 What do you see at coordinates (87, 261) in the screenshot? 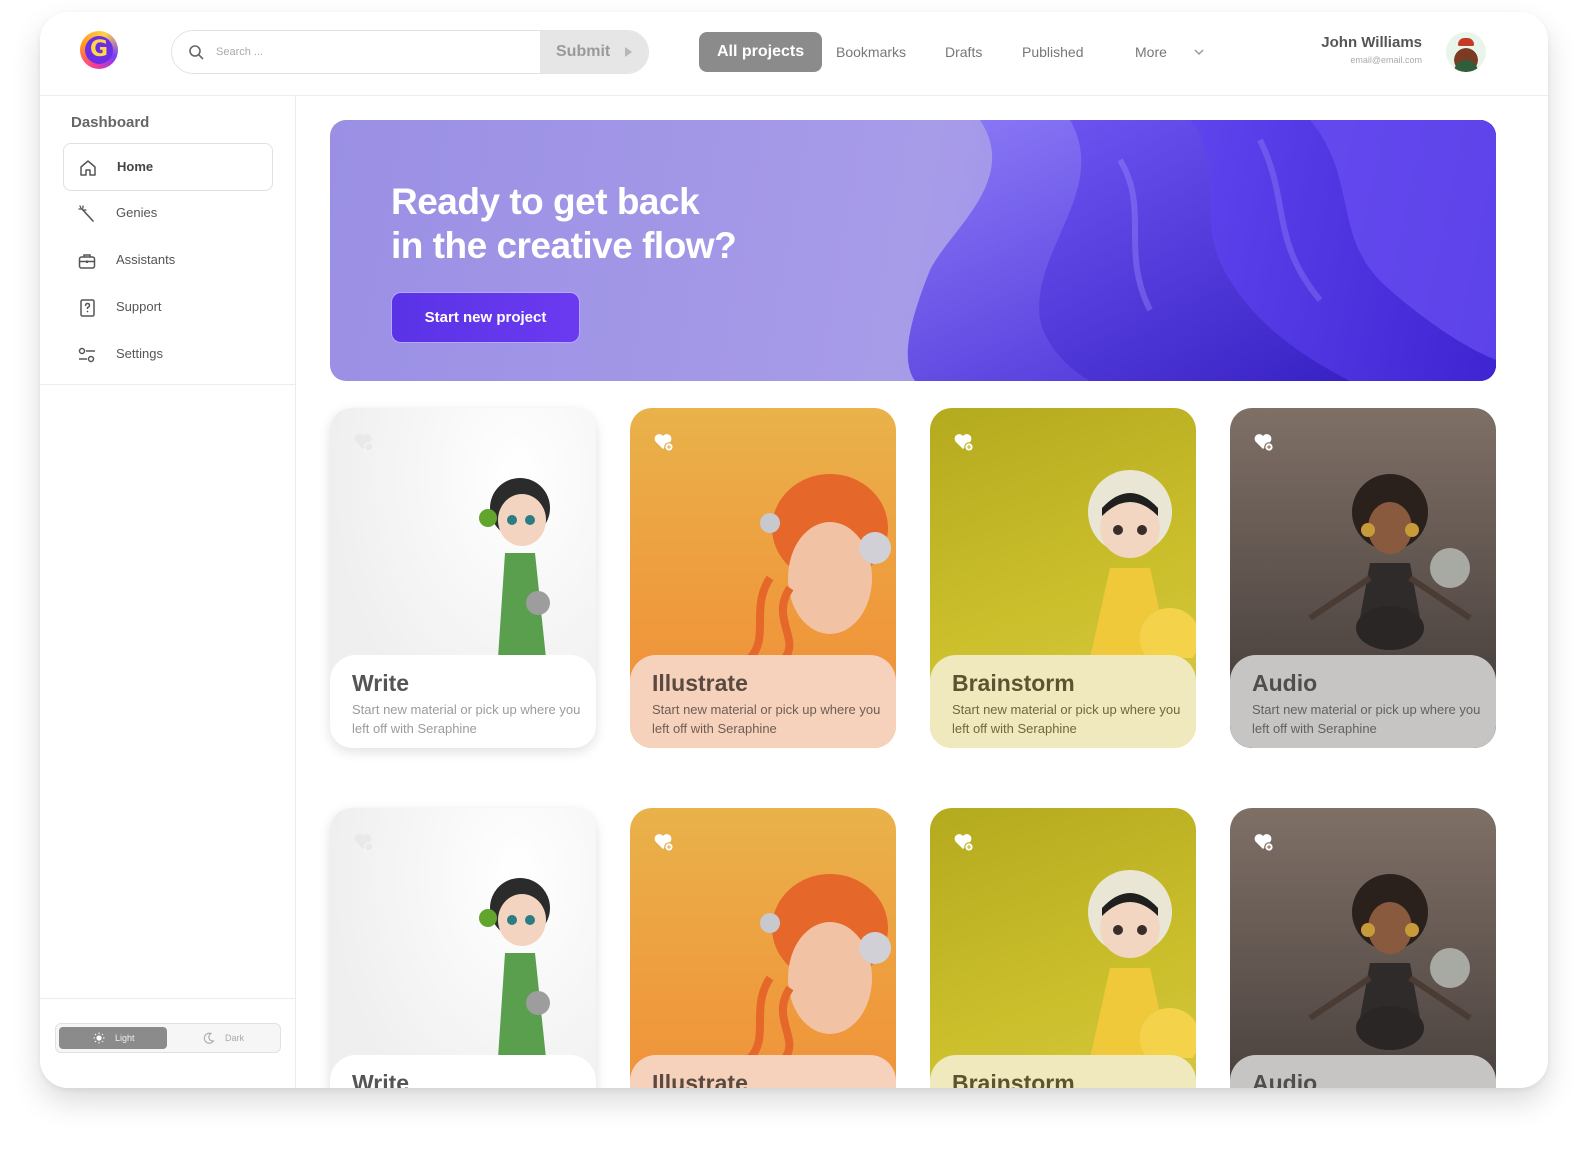
I see `briefcase-icon` at bounding box center [87, 261].